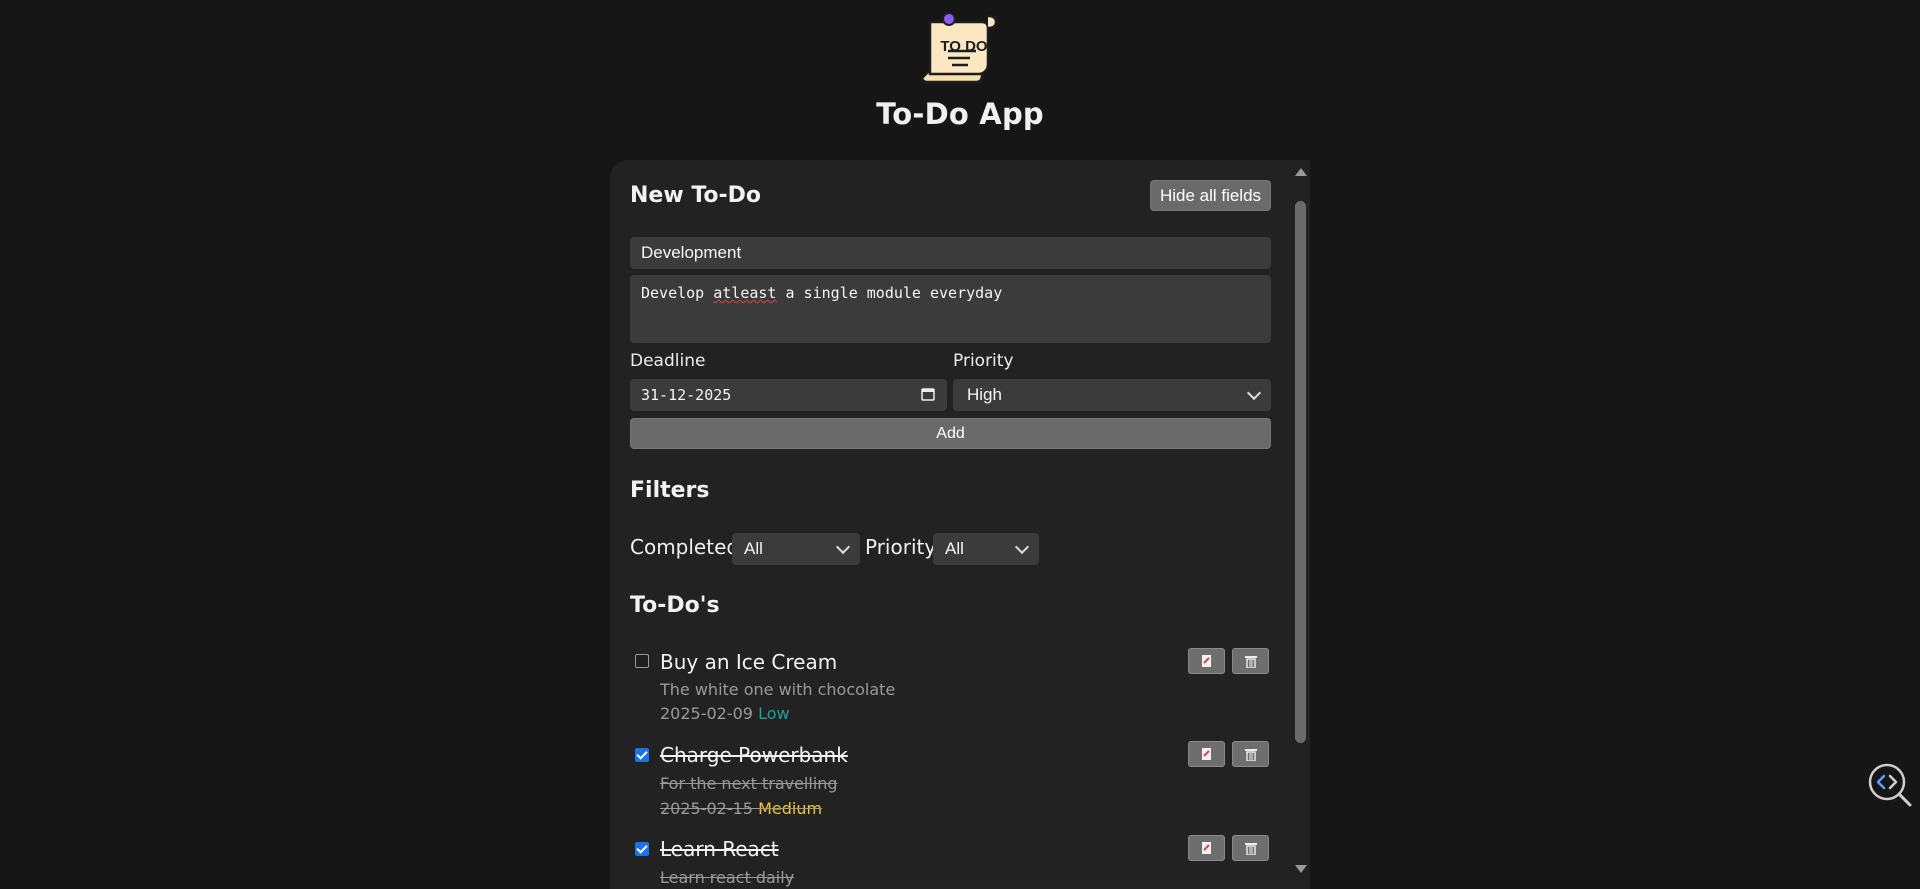 The image size is (1920, 889). I want to click on scroll-up-icon, so click(1301, 172).